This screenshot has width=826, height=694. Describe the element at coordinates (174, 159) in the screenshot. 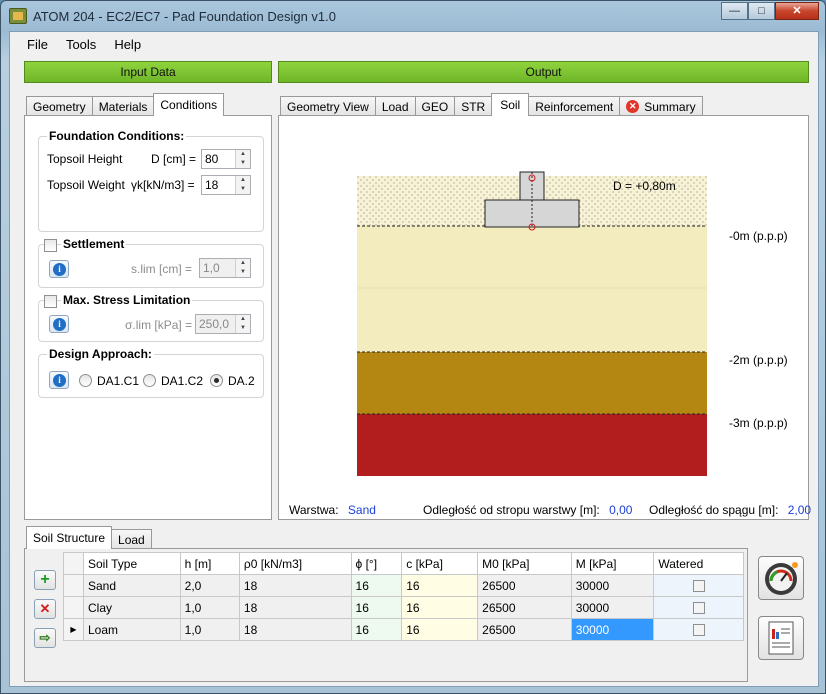

I see `topsoil-height-symbol: D [cm] =` at that location.